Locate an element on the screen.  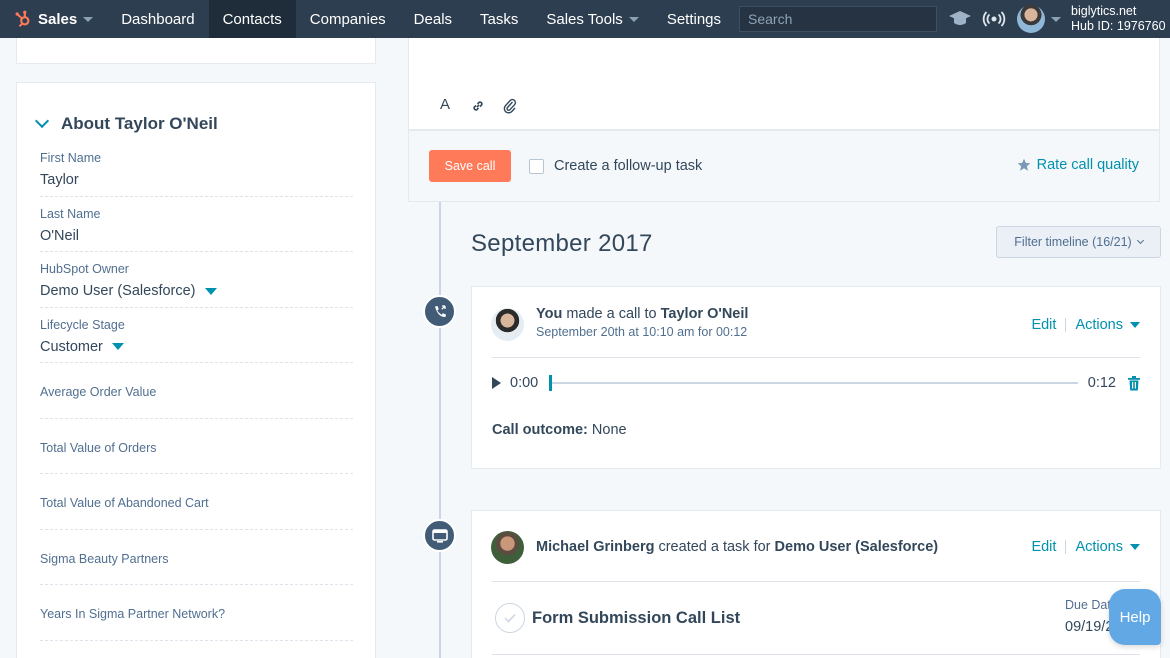
task-card-actions: Edit Actions is located at coordinates (1085, 547).